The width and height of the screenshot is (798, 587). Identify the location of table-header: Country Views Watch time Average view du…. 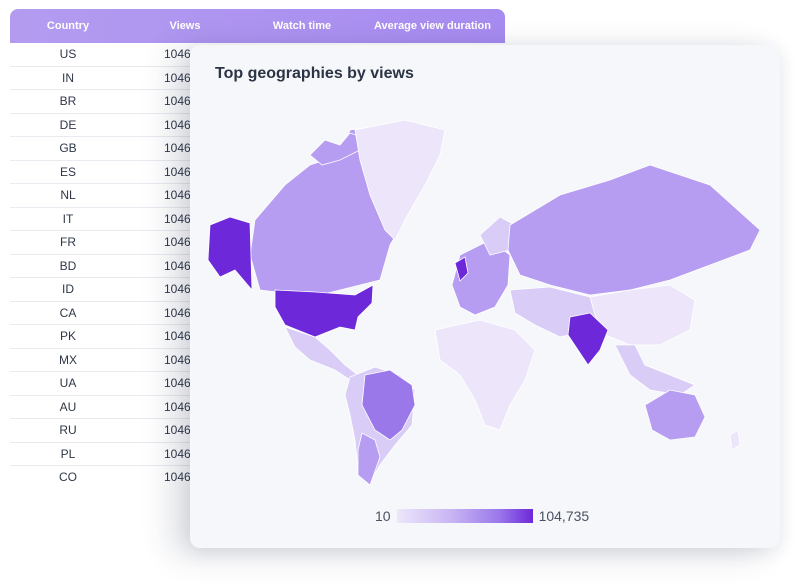
(257, 26).